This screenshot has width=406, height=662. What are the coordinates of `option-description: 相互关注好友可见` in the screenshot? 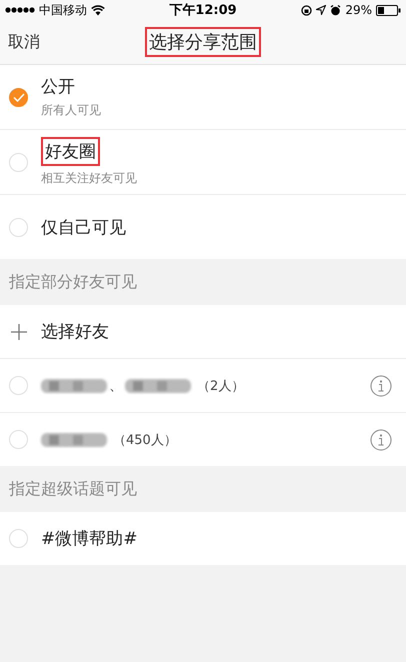 It's located at (89, 178).